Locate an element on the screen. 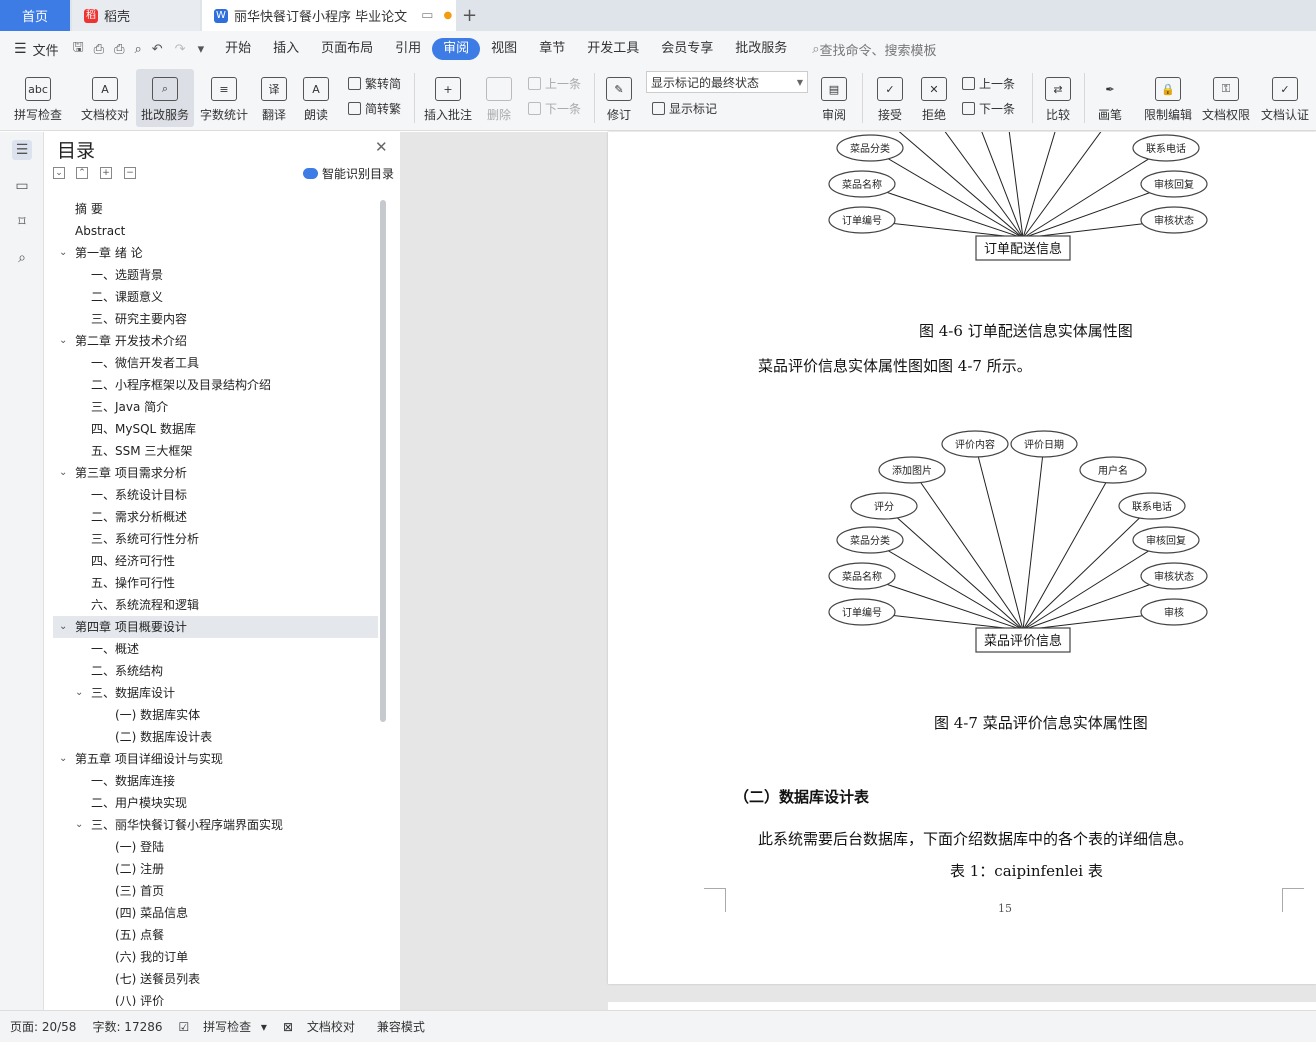 Image resolution: width=1316 pixels, height=1042 pixels. smart-toc-button: 智能识别目录 is located at coordinates (348, 173).